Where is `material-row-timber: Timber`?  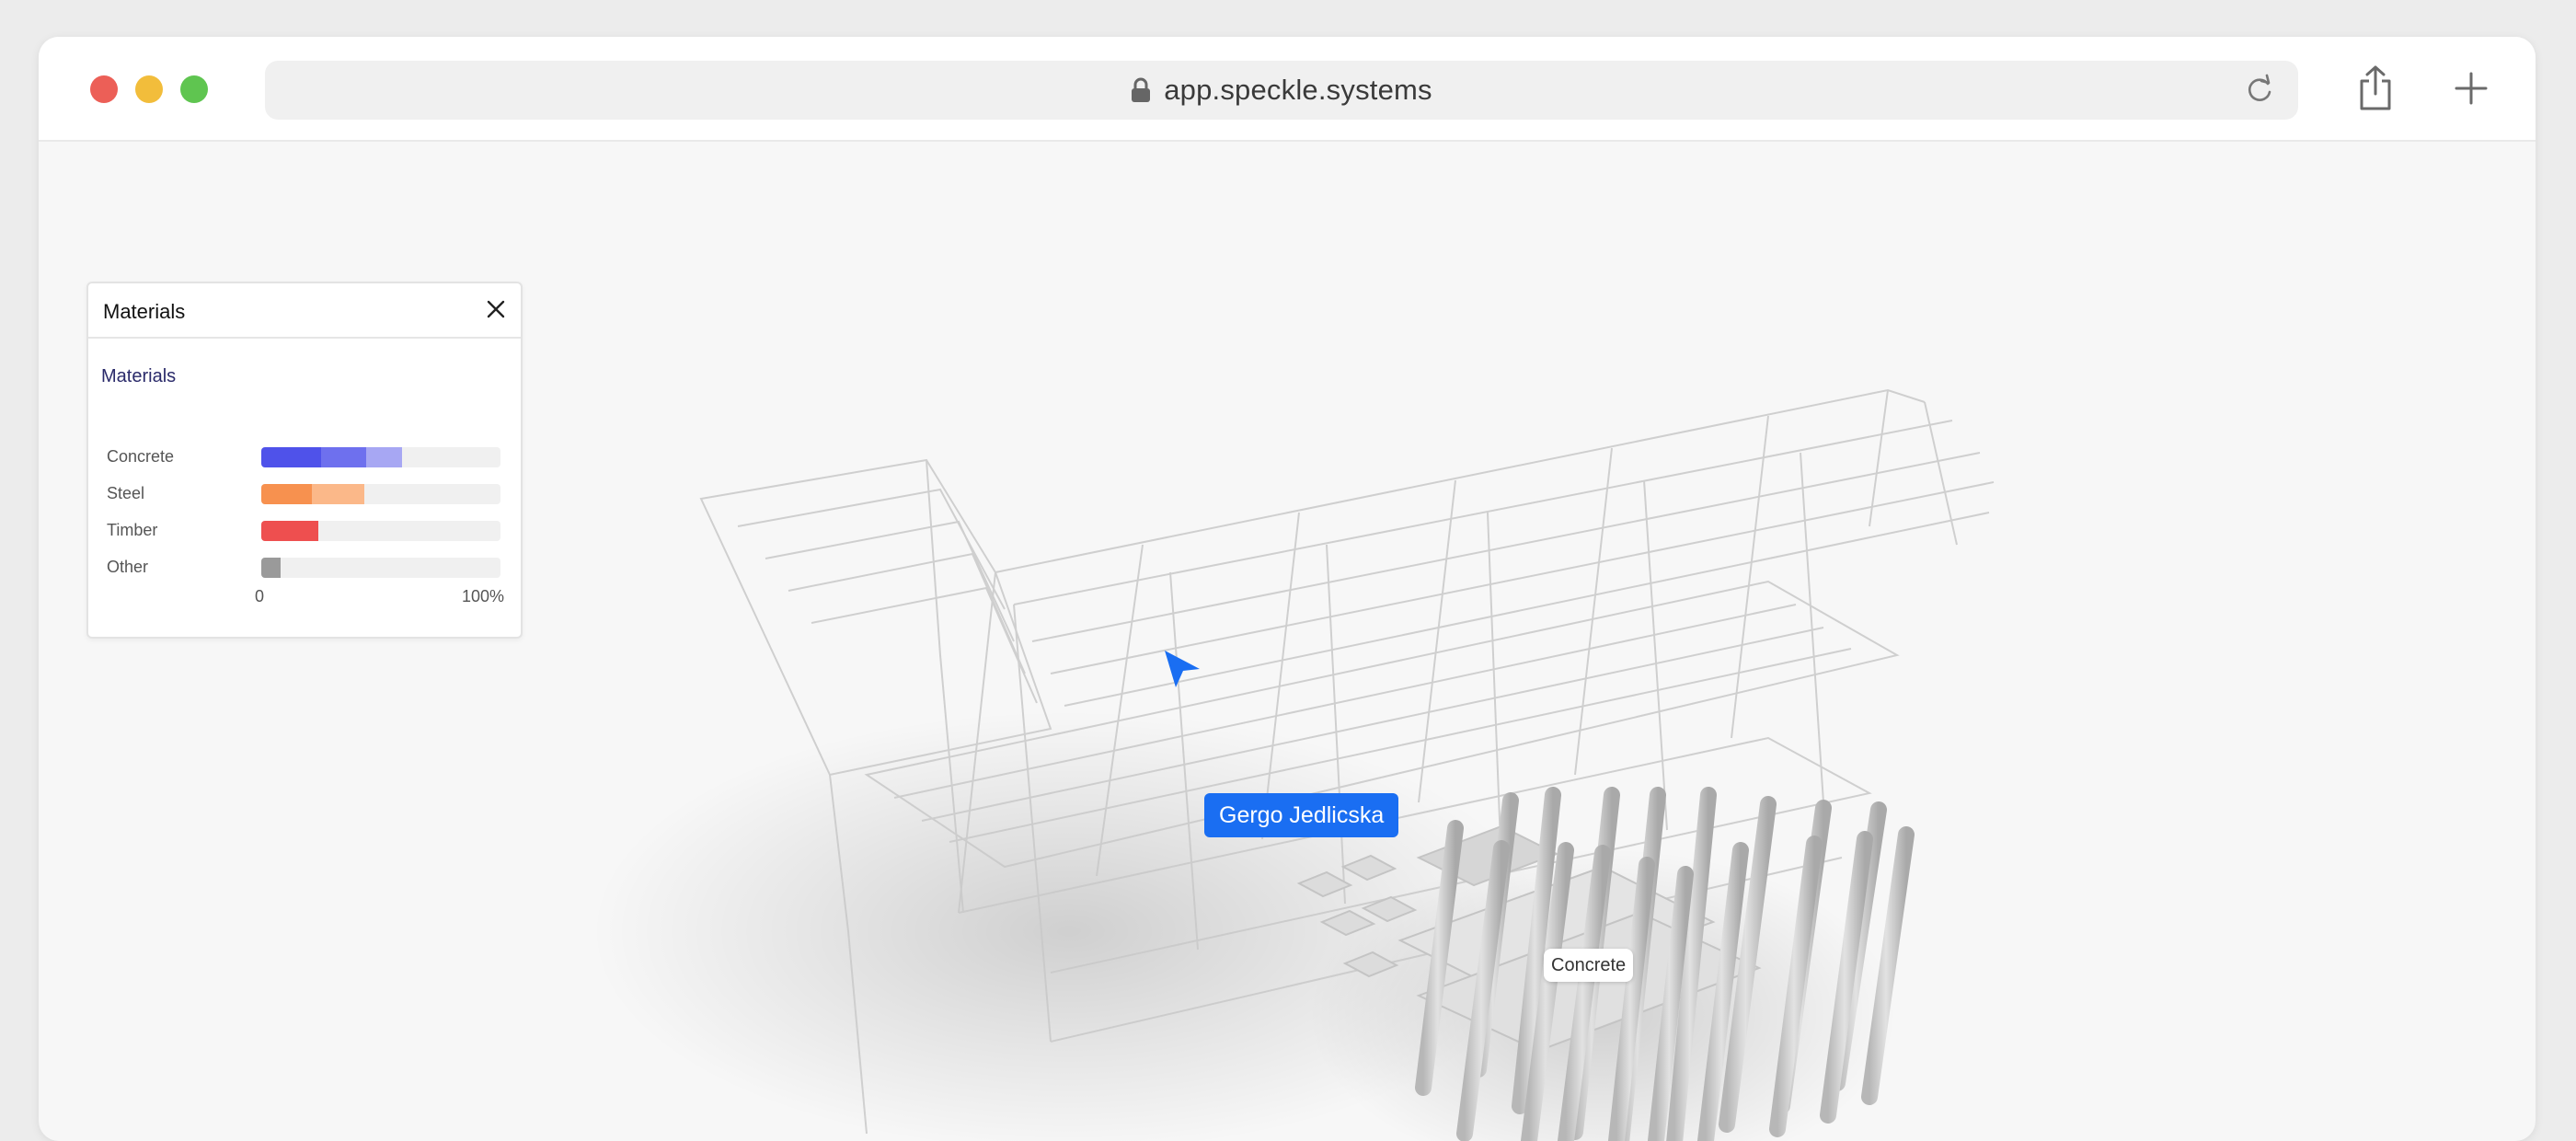
material-row-timber: Timber is located at coordinates (309, 531).